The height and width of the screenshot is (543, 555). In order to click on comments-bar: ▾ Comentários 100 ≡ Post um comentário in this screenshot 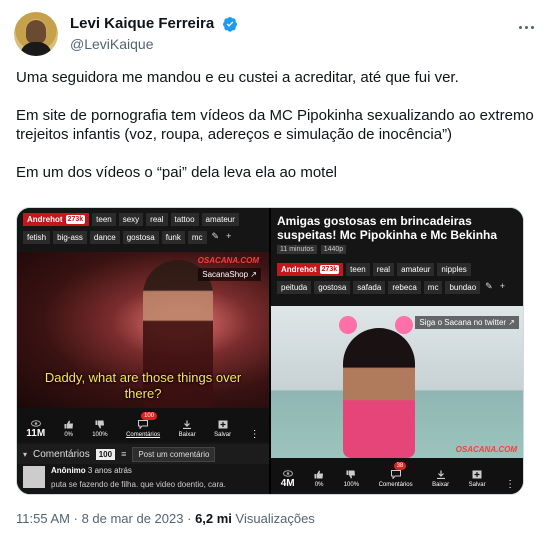, I will do `click(143, 454)`.